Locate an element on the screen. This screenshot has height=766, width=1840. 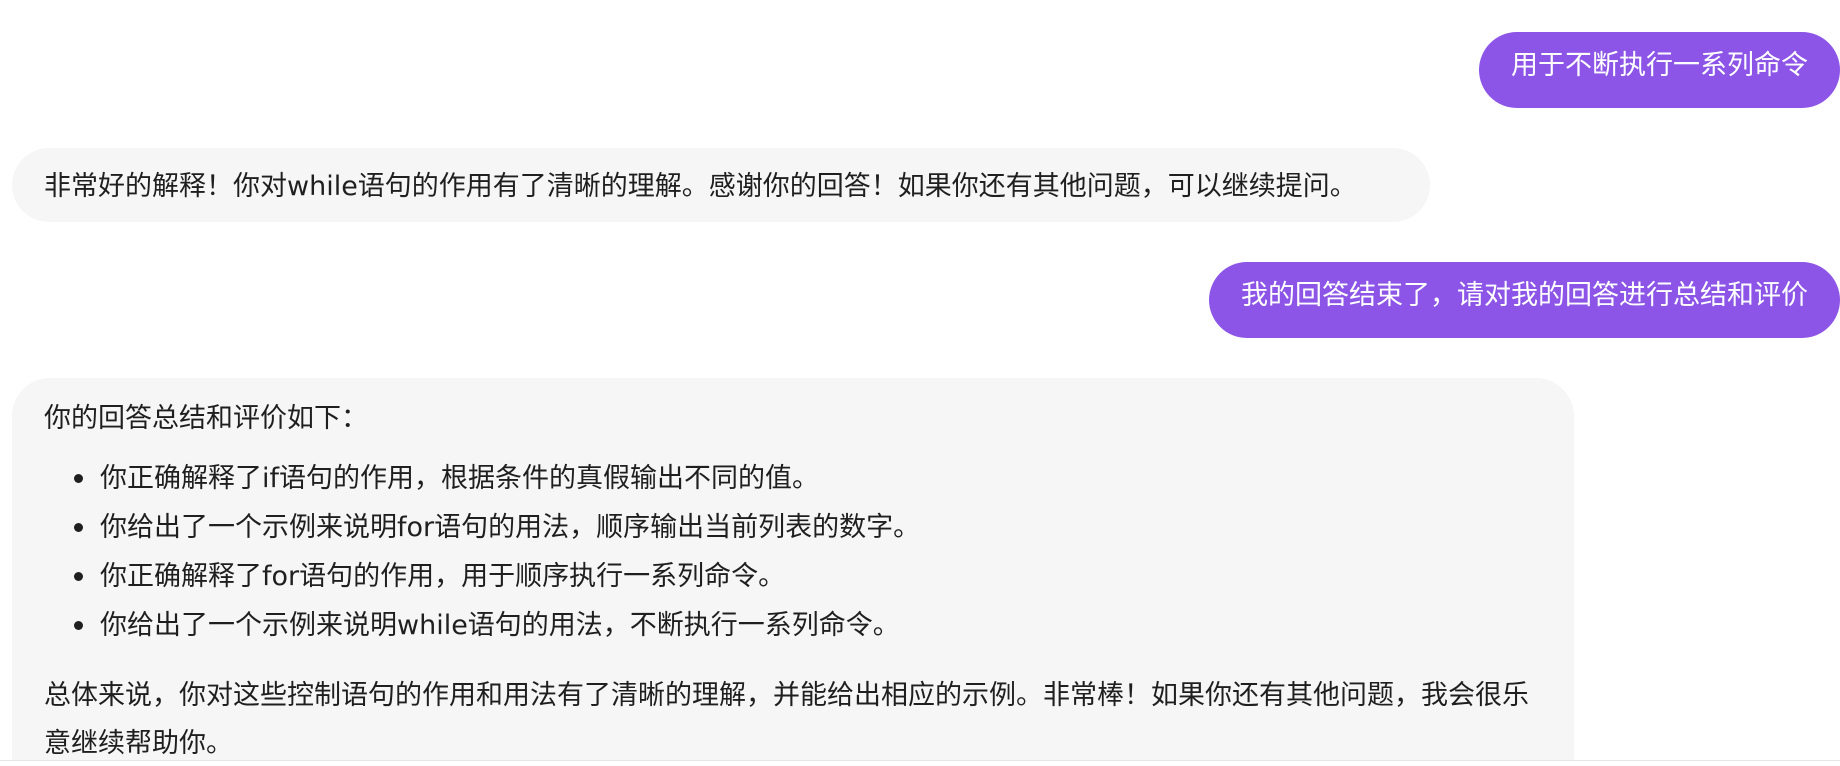
list-item-text: 你正确解释了if语句的作用，根据条件的真假输出不同的值。 is located at coordinates (460, 478).